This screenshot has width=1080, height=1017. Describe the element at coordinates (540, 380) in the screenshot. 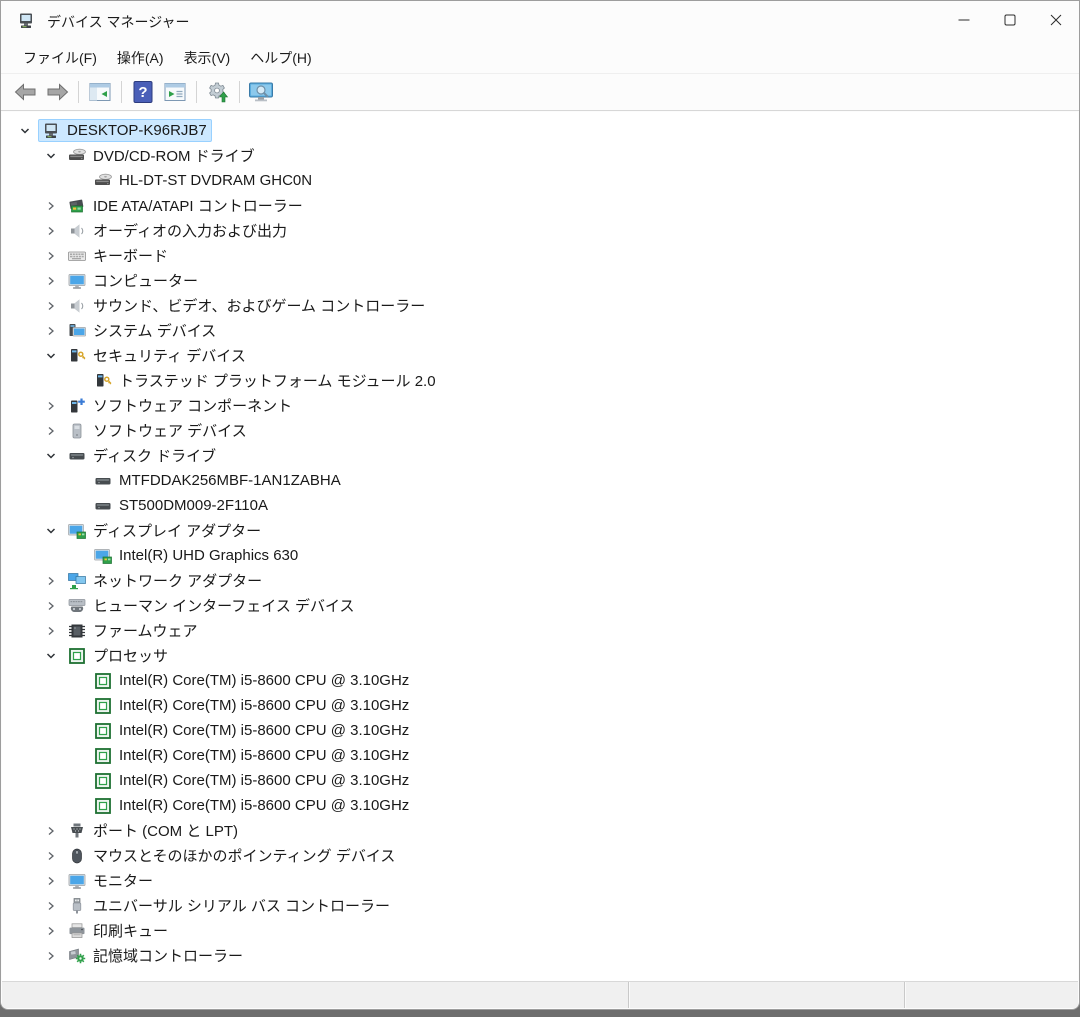

I see `tree-item: トラステッド プラットフォーム モジュール 2.0` at that location.